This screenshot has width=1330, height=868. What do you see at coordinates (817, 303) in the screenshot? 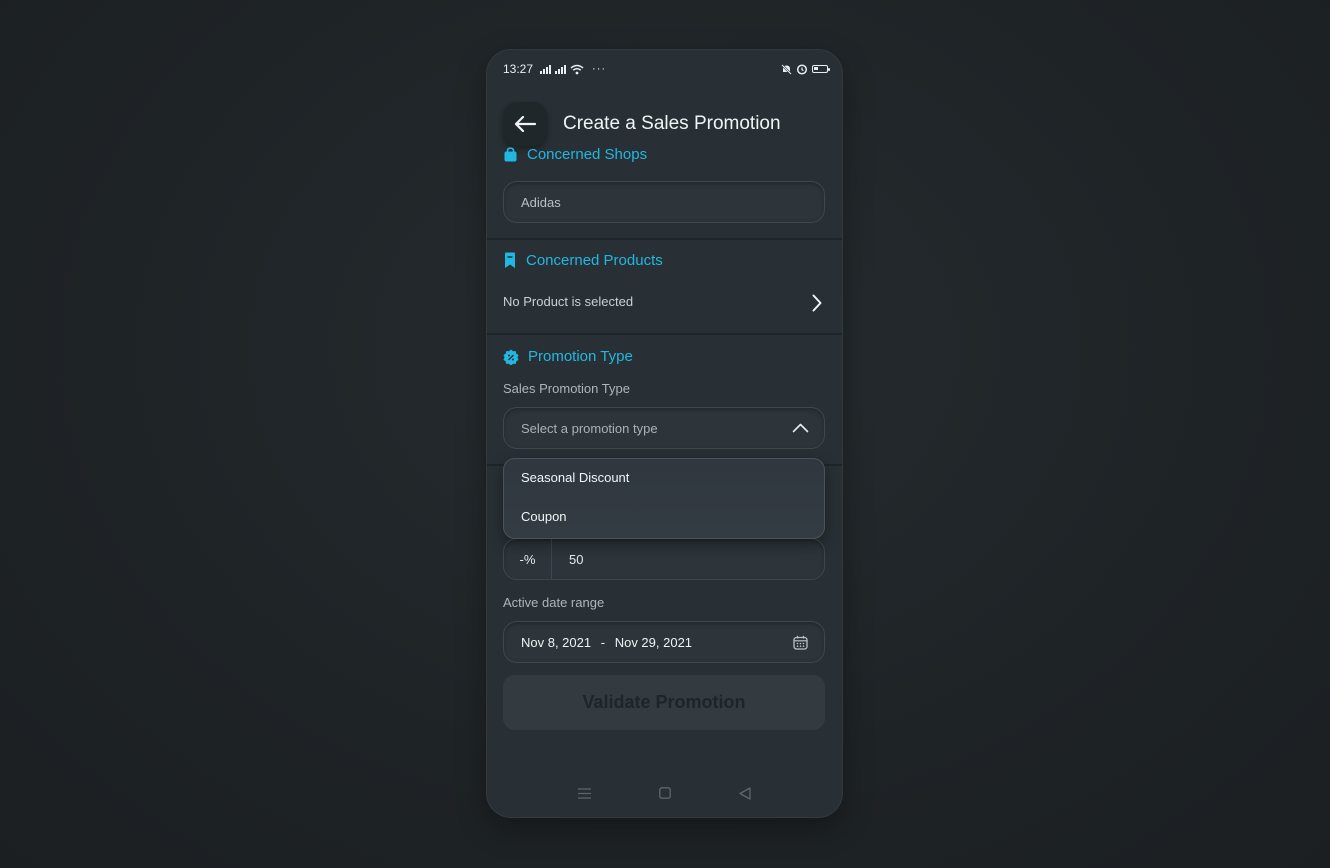
I see `chevron-right-icon` at bounding box center [817, 303].